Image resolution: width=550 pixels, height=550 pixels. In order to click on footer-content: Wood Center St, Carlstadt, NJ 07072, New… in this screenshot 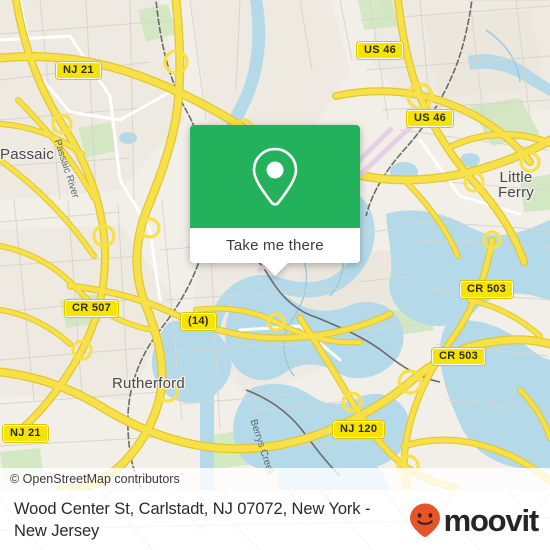, I will do `click(275, 520)`.